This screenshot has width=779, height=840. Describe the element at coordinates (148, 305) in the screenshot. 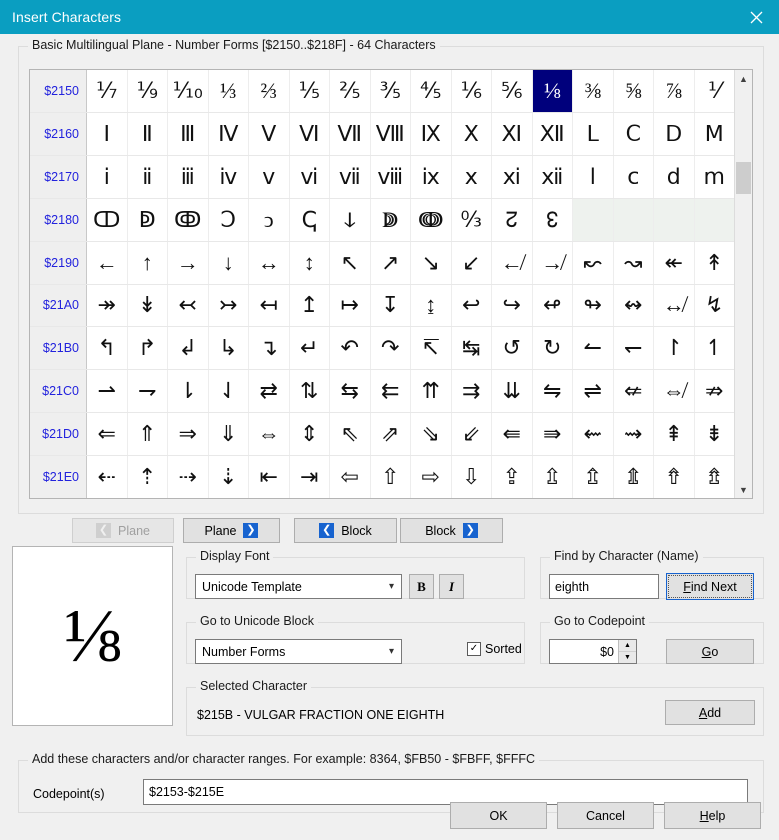

I see `character-cell: ↡` at that location.